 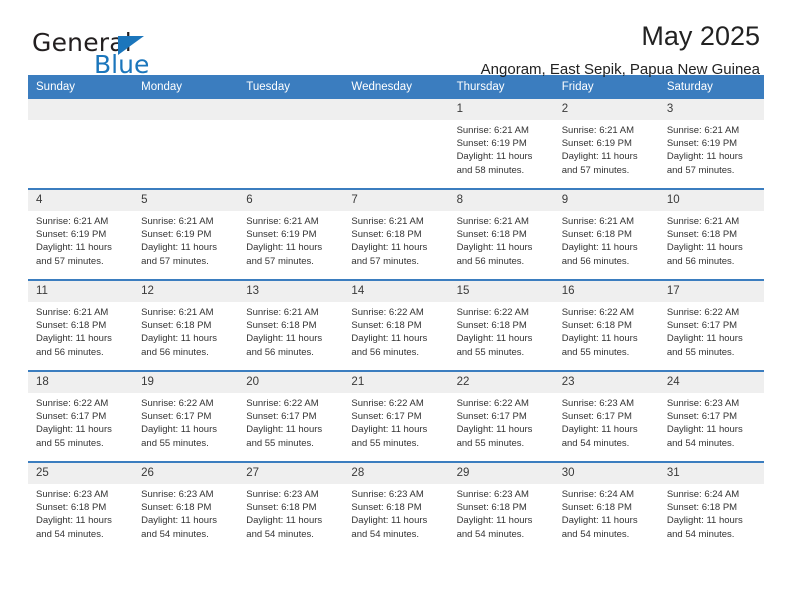 I want to click on day-number: 30, so click(x=606, y=473).